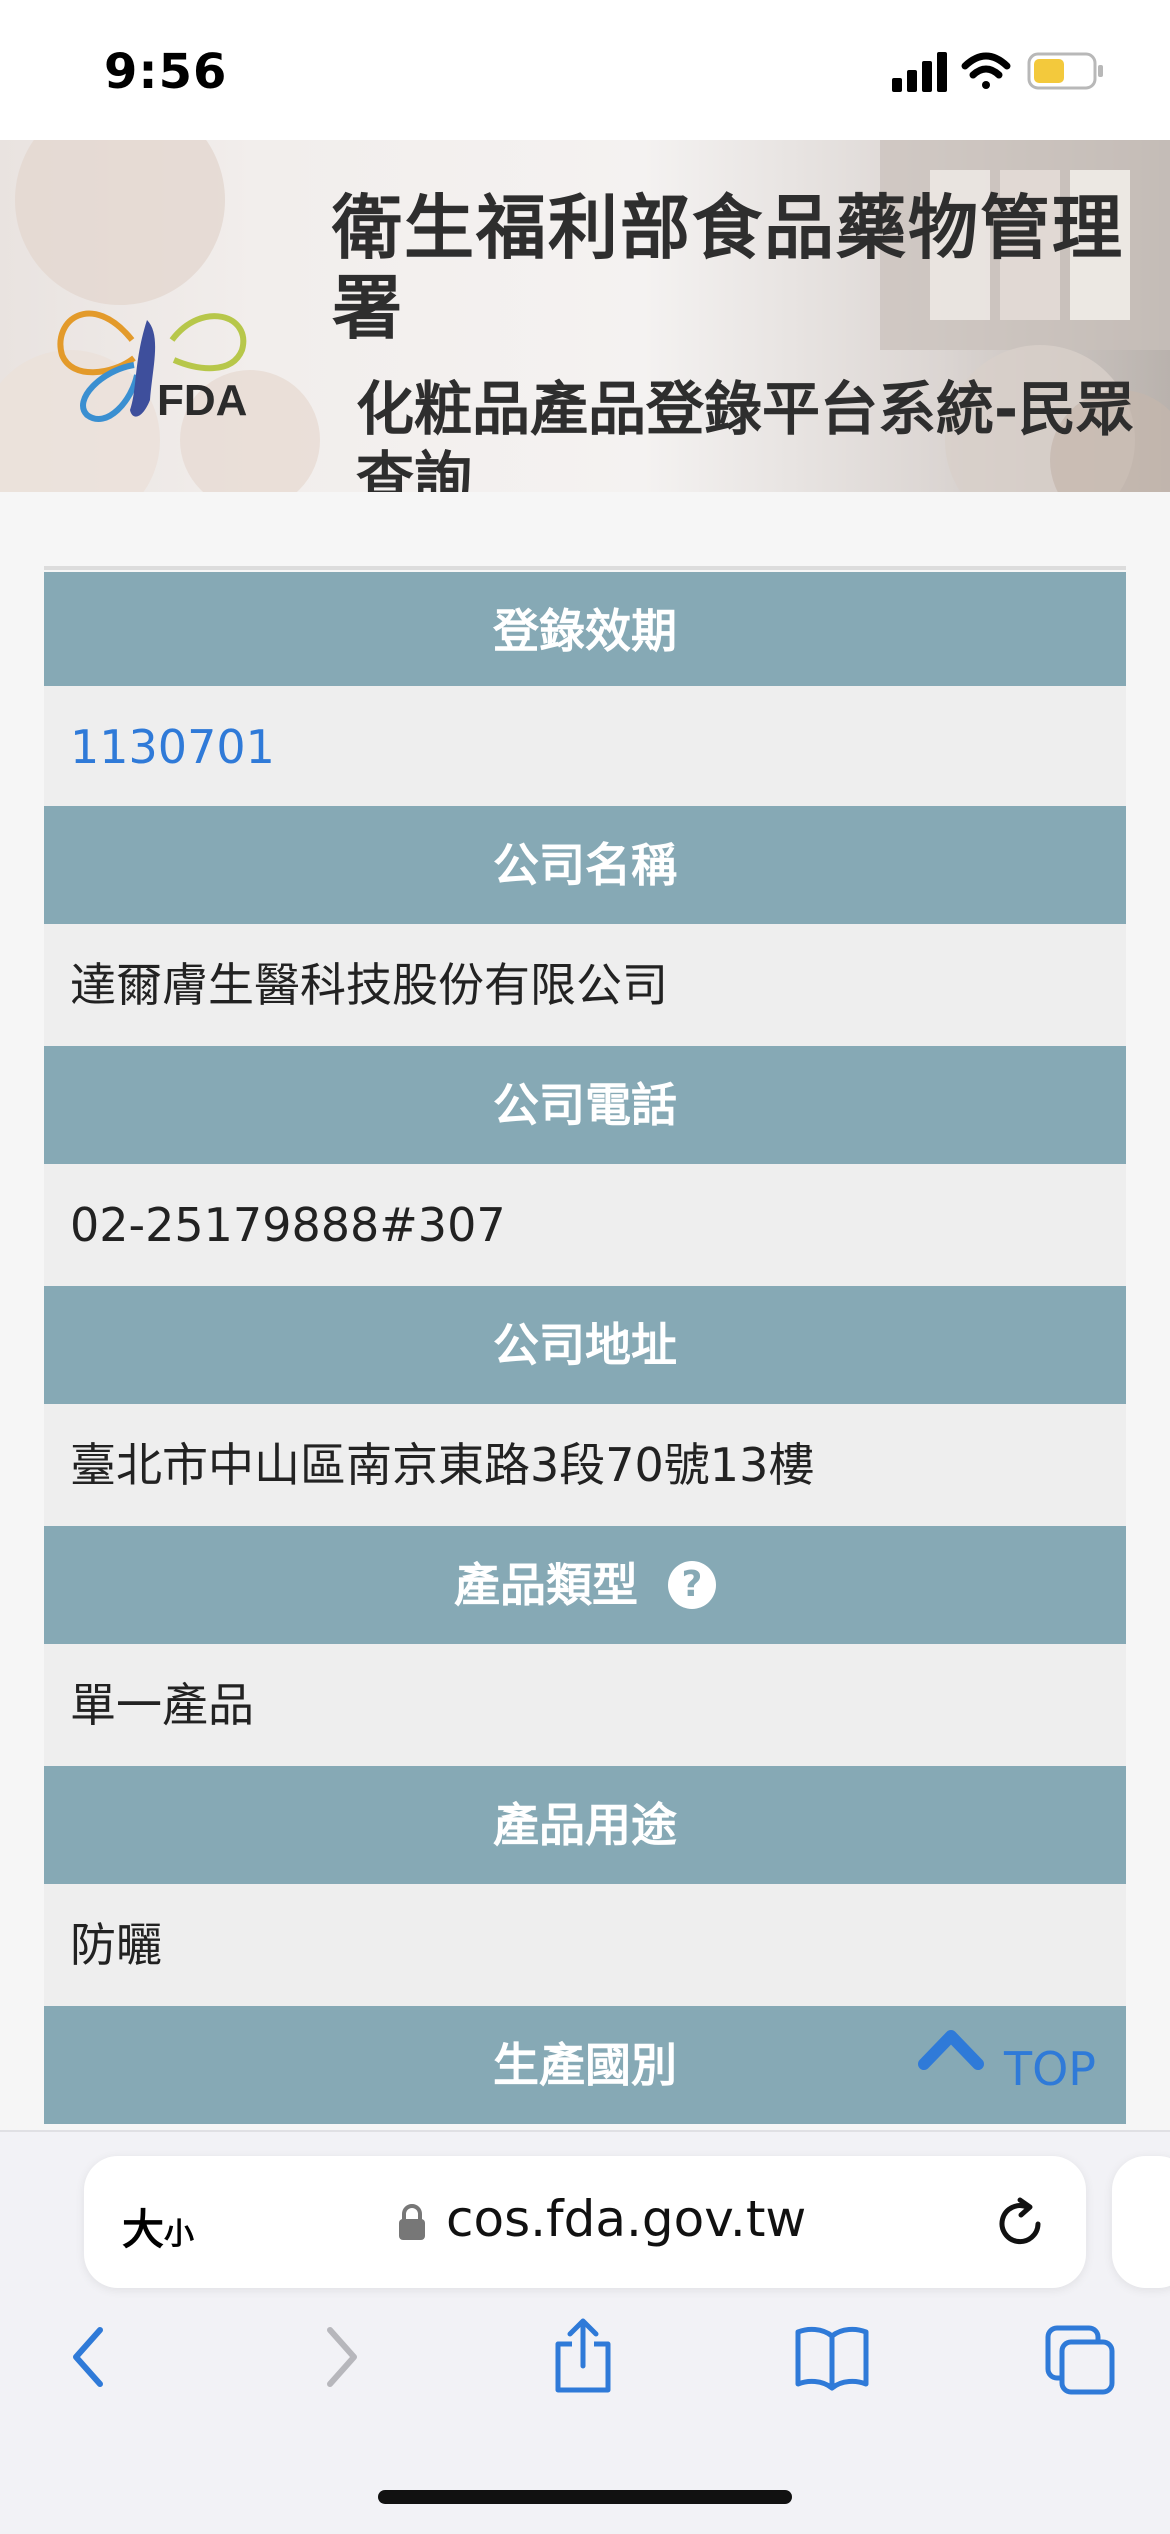 The image size is (1170, 2534). What do you see at coordinates (179, 2234) in the screenshot?
I see `text-size-small: 小` at bounding box center [179, 2234].